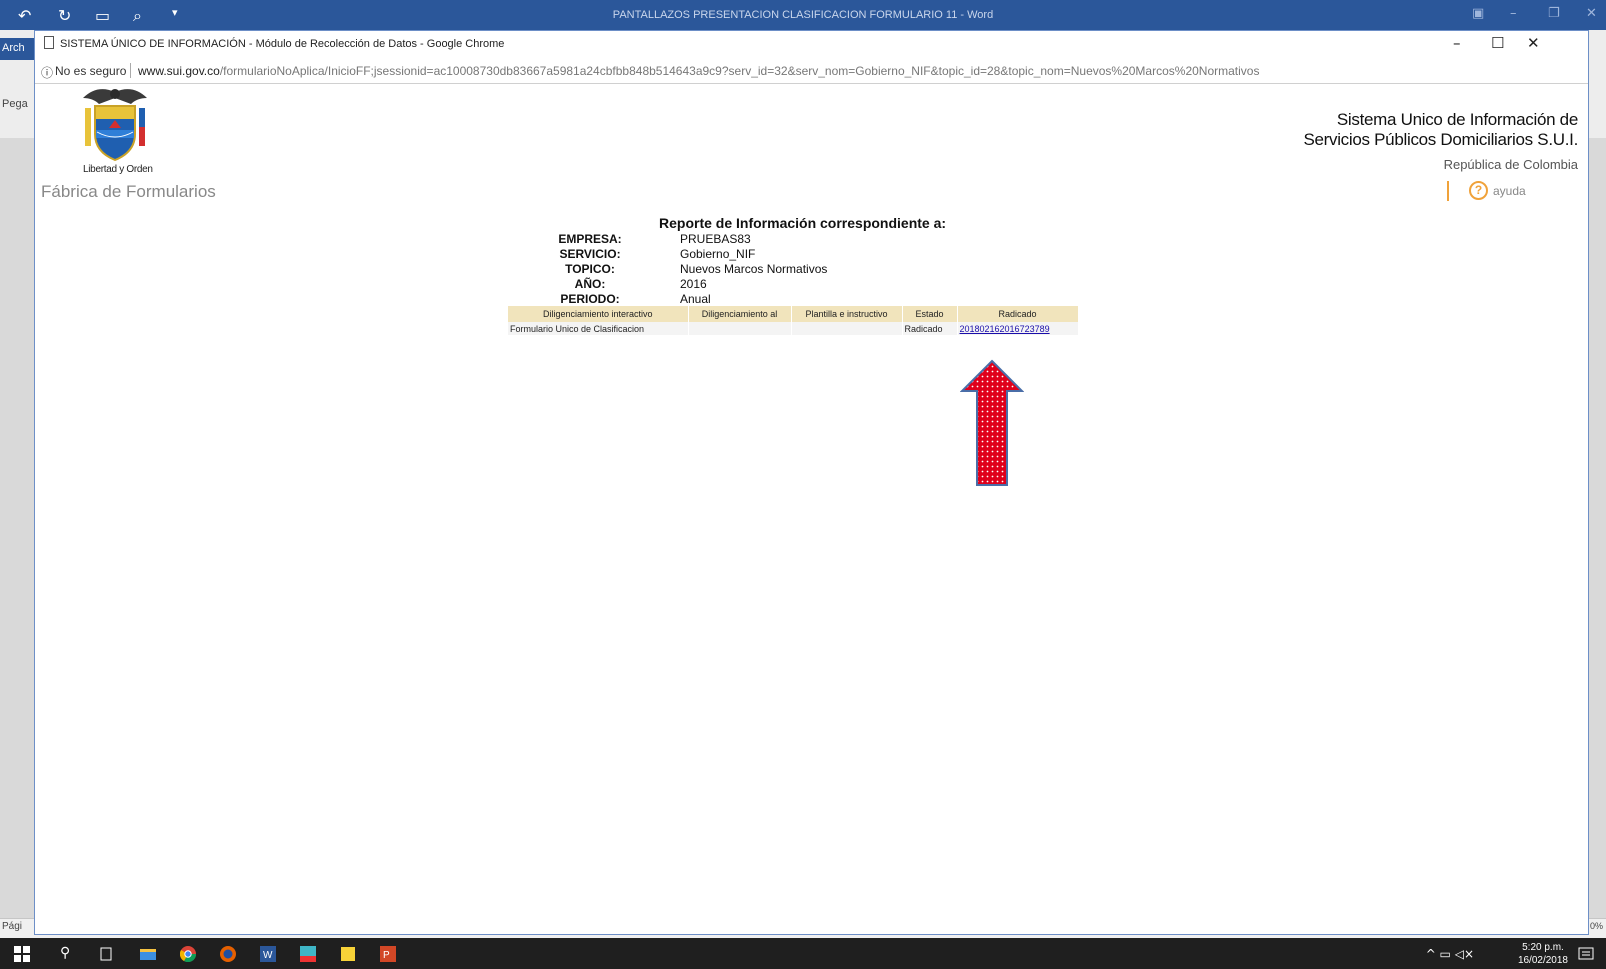 This screenshot has width=1606, height=969. I want to click on field-label: TOPICO:, so click(590, 269).